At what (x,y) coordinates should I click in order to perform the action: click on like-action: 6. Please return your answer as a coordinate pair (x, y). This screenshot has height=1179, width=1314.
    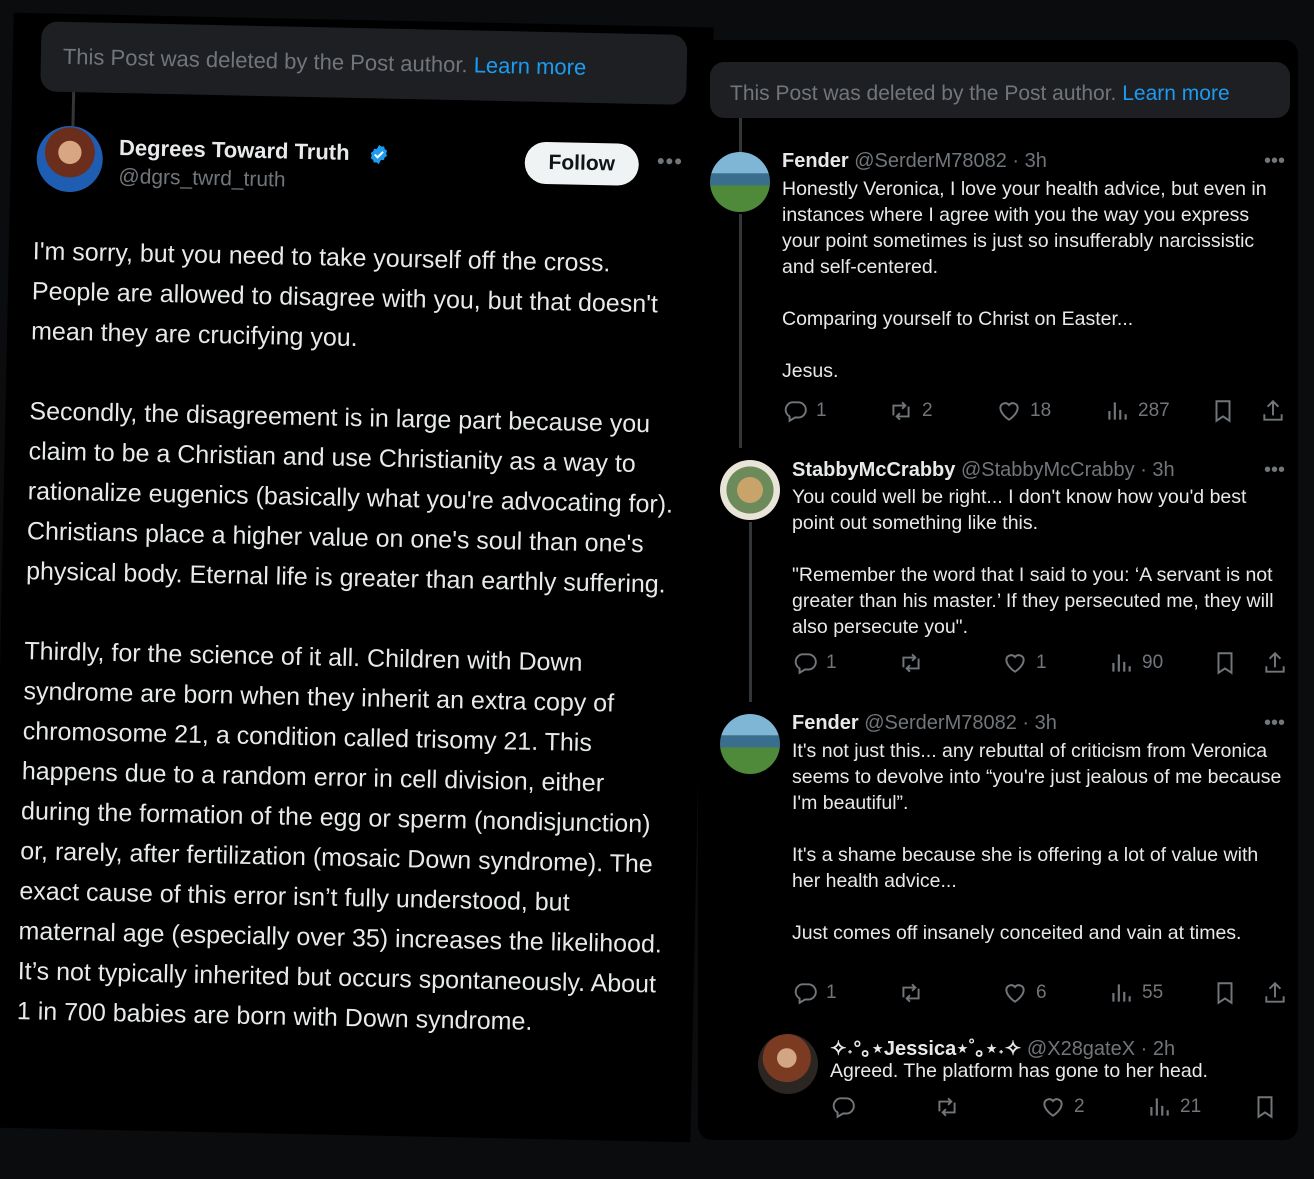
    Looking at the image, I should click on (1024, 993).